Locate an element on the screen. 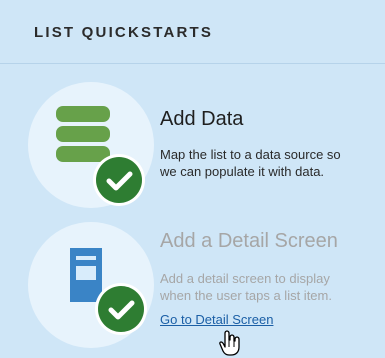 Image resolution: width=385 pixels, height=358 pixels. go-to-detail-screen-link: Go to Detail Screen is located at coordinates (216, 319).